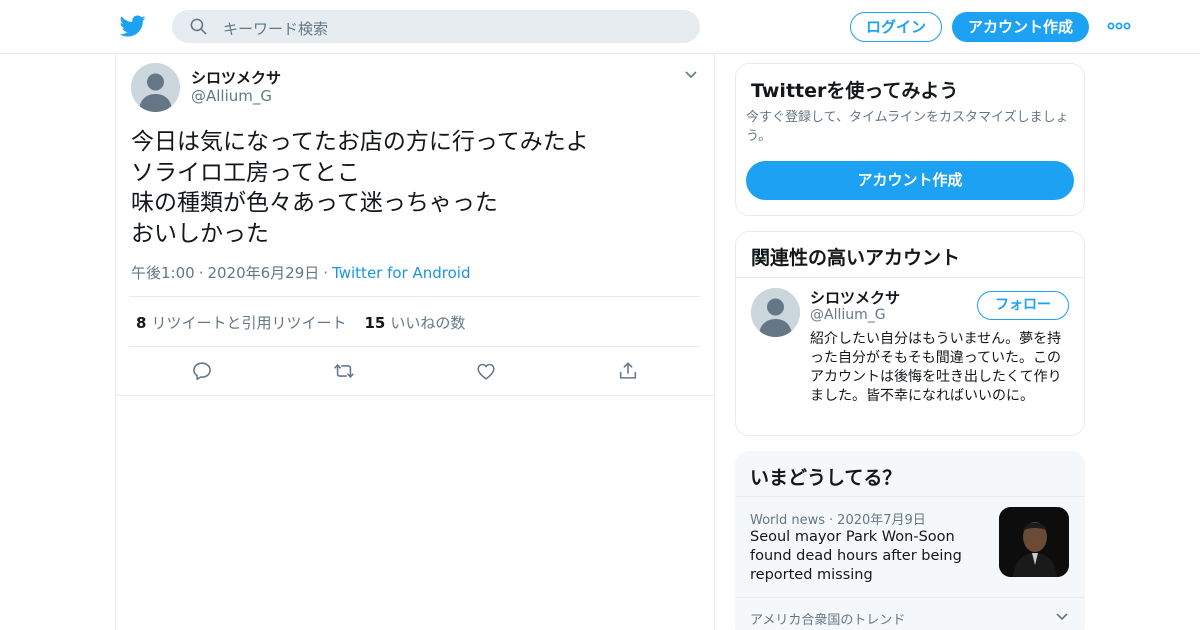  I want to click on like-stat: 15 いいねの数, so click(414, 323).